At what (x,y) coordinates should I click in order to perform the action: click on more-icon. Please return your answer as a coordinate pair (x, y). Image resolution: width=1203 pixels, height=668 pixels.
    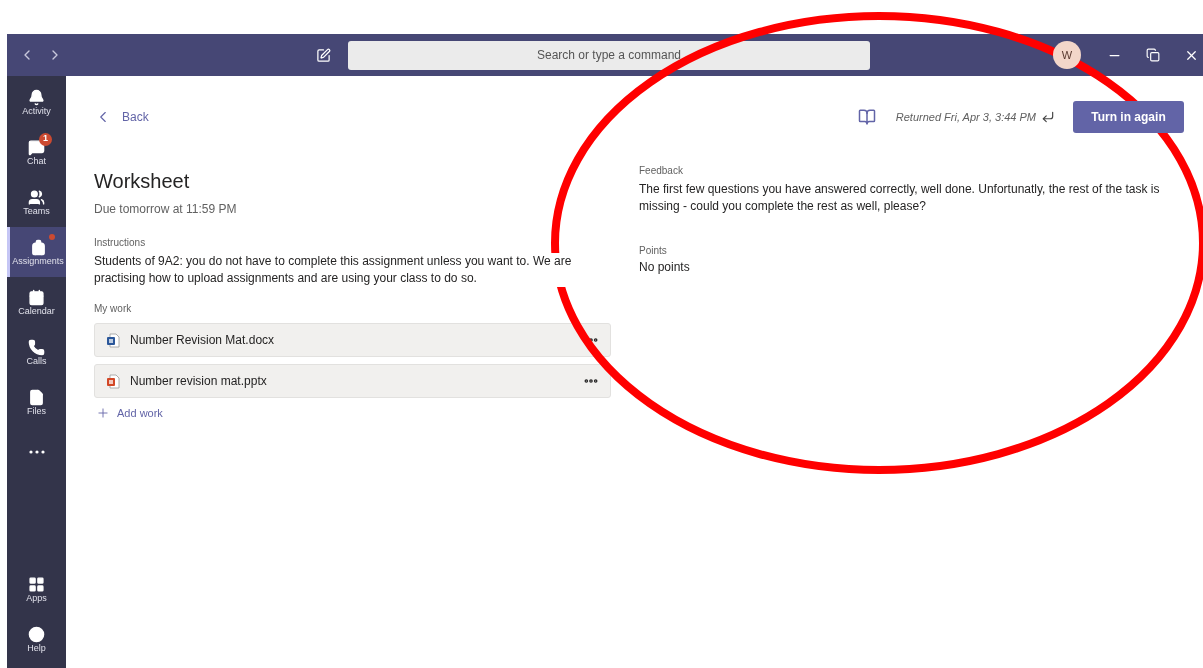
    Looking at the image, I should click on (36, 452).